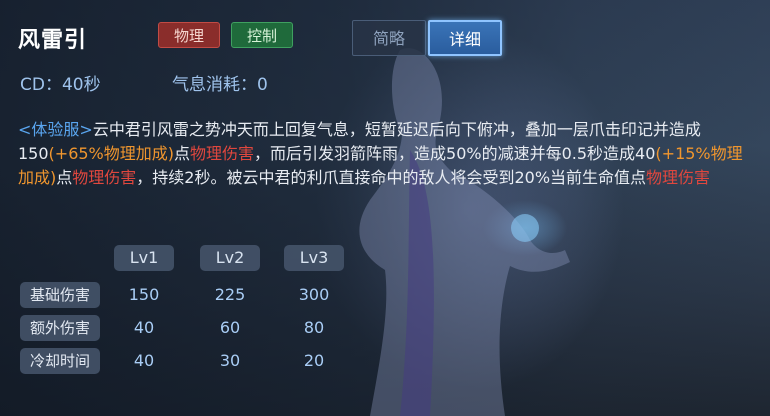 The width and height of the screenshot is (770, 416). What do you see at coordinates (262, 35) in the screenshot?
I see `tag-control: 控制` at bounding box center [262, 35].